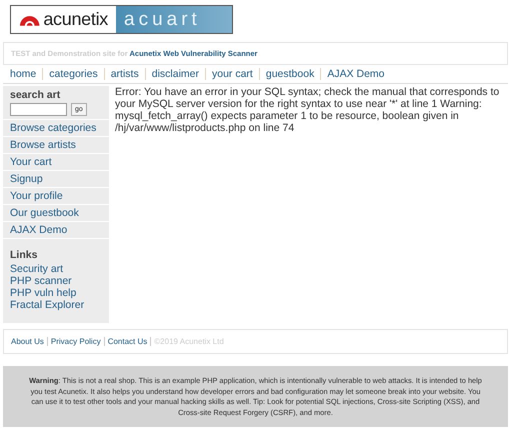  Describe the element at coordinates (56, 293) in the screenshot. I see `sidebar-link: PHP vuln help` at that location.